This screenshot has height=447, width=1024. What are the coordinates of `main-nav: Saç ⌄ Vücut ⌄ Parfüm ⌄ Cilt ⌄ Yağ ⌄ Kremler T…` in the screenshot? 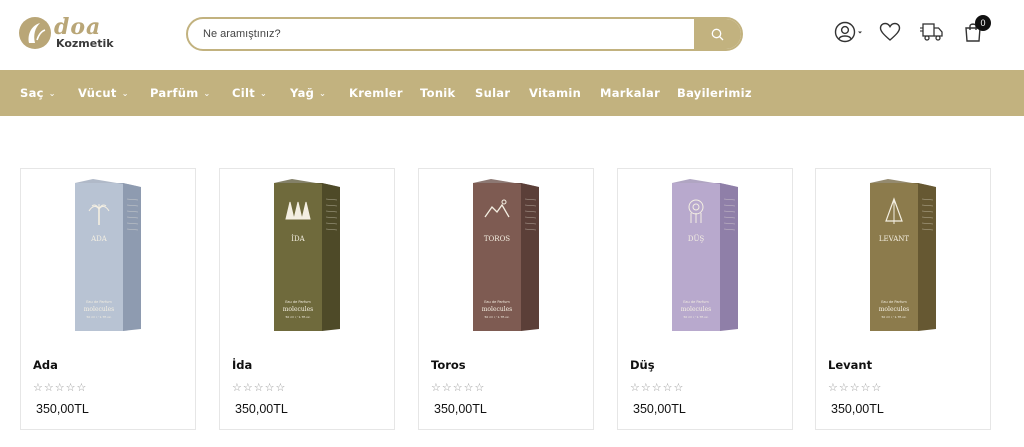 It's located at (512, 93).